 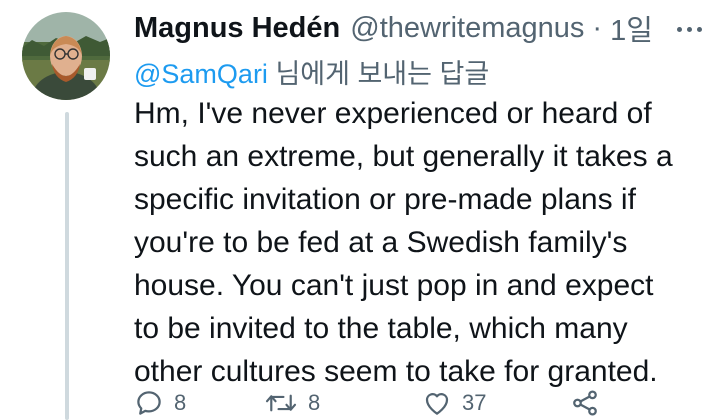 What do you see at coordinates (378, 74) in the screenshot?
I see `replying-to-suffix: 님에게 보내는 답글` at bounding box center [378, 74].